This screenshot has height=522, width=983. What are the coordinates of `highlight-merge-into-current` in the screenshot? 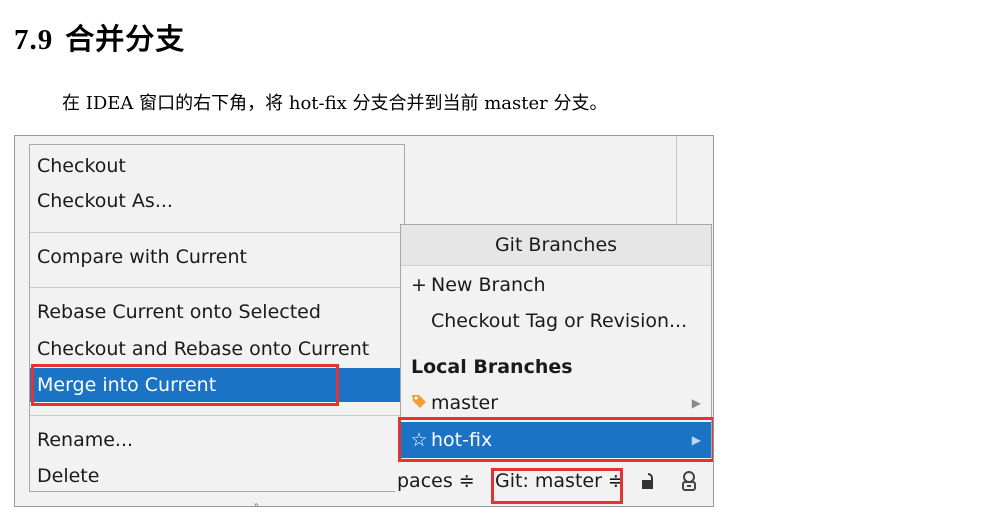 It's located at (185, 385).